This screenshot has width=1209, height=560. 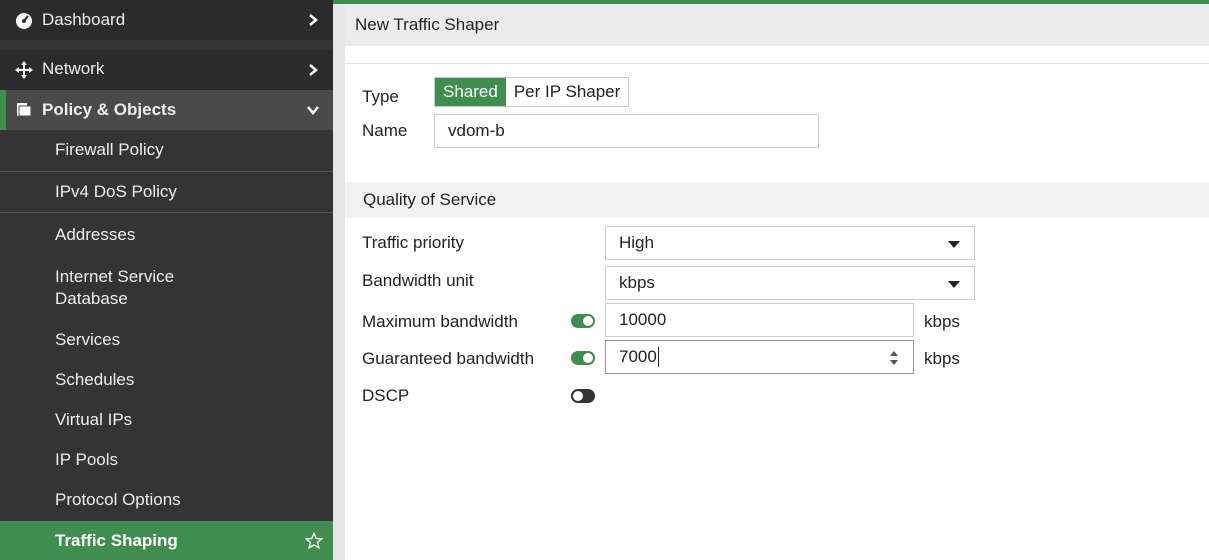 What do you see at coordinates (637, 282) in the screenshot?
I see `select-value: kbps` at bounding box center [637, 282].